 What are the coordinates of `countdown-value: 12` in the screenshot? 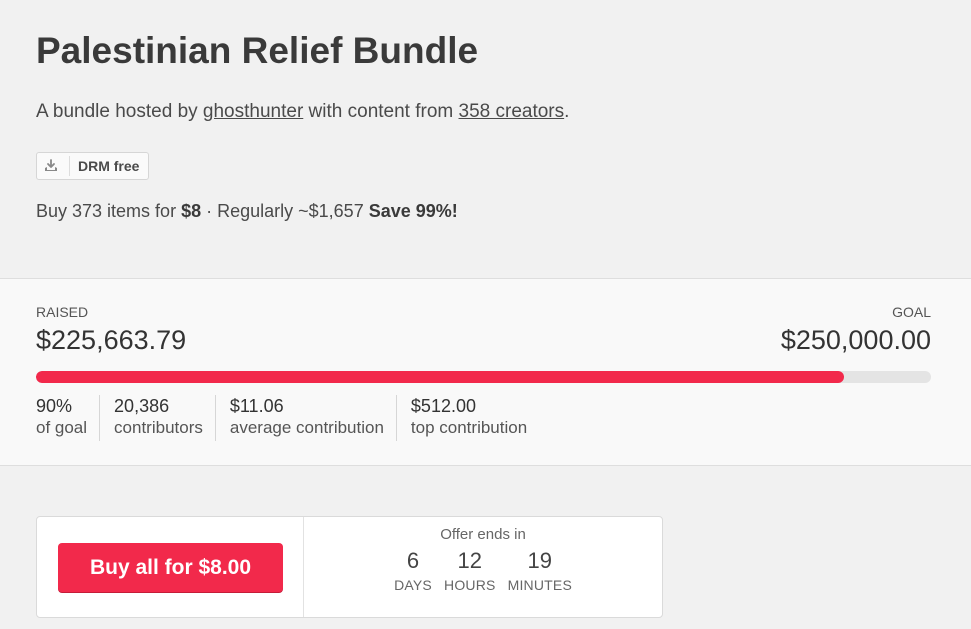 It's located at (470, 560).